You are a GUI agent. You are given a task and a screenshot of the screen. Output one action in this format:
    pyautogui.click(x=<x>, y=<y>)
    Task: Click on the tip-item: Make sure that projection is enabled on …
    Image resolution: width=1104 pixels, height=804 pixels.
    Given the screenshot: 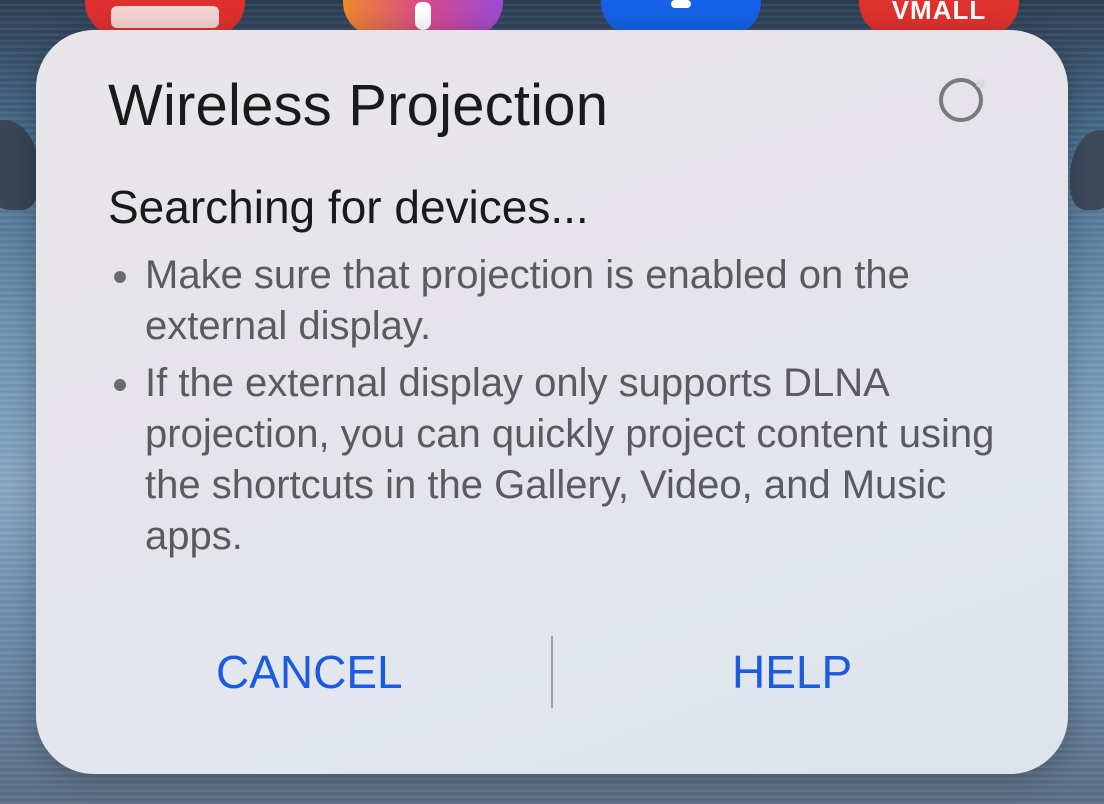 What is the action you would take?
    pyautogui.click(x=558, y=301)
    